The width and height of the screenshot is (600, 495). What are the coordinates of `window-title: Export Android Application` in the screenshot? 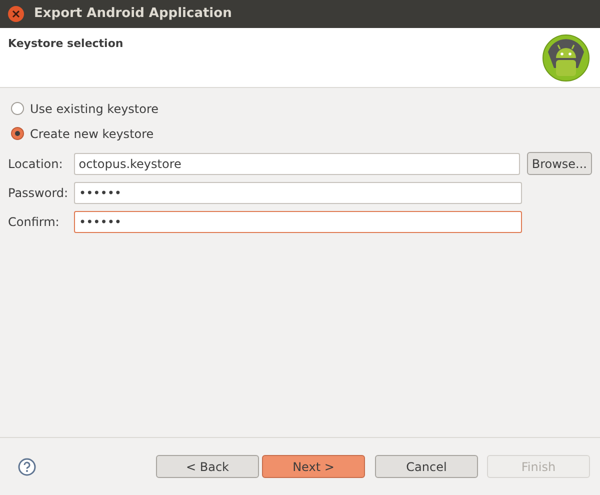 It's located at (133, 14).